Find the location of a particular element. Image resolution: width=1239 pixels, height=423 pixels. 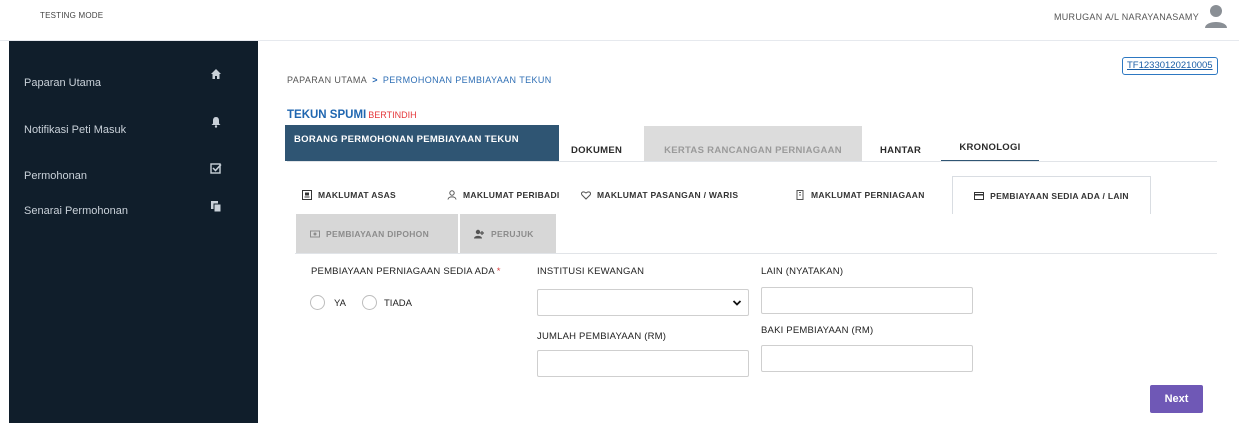

subtab-pembiayaan-dipohon: PEMBIAYAAN DIPOHON is located at coordinates (377, 233).